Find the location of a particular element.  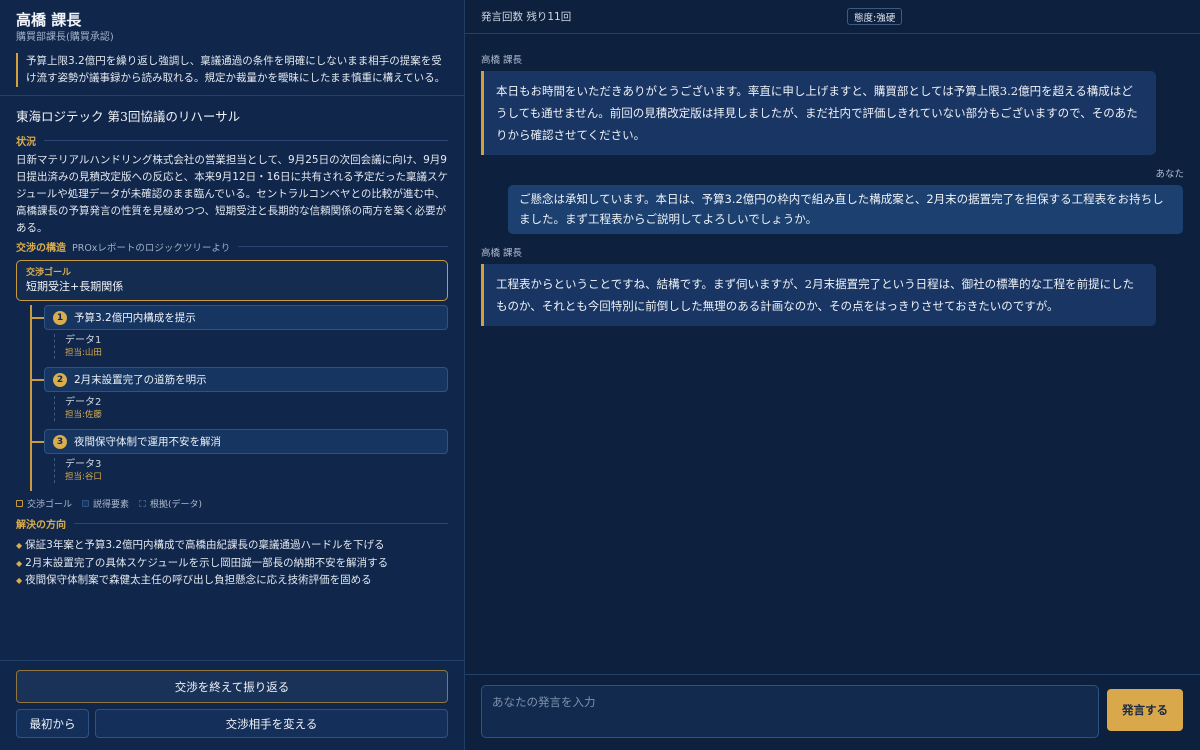

evidence-node: データ2 担当:佐藤 is located at coordinates (251, 408).